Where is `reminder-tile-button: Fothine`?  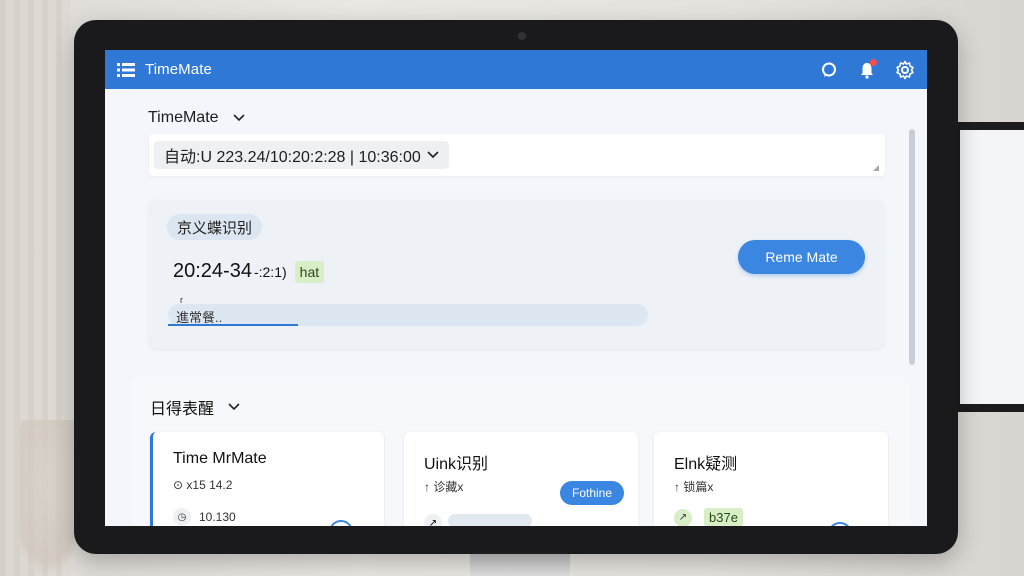 reminder-tile-button: Fothine is located at coordinates (592, 493).